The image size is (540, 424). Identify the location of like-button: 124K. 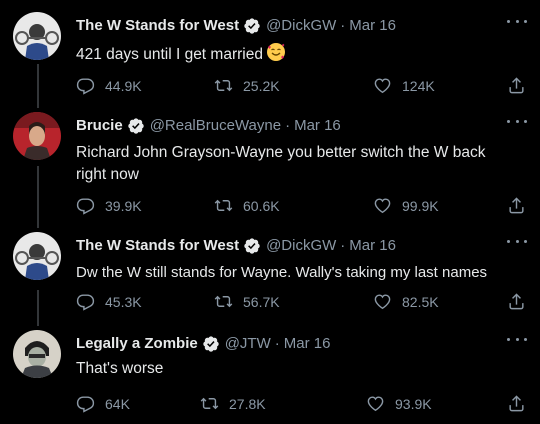
(404, 85).